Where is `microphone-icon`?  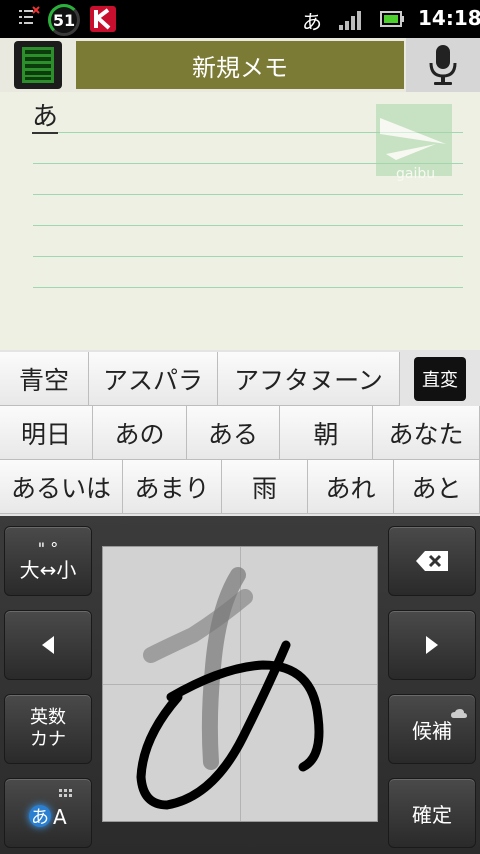 microphone-icon is located at coordinates (443, 65).